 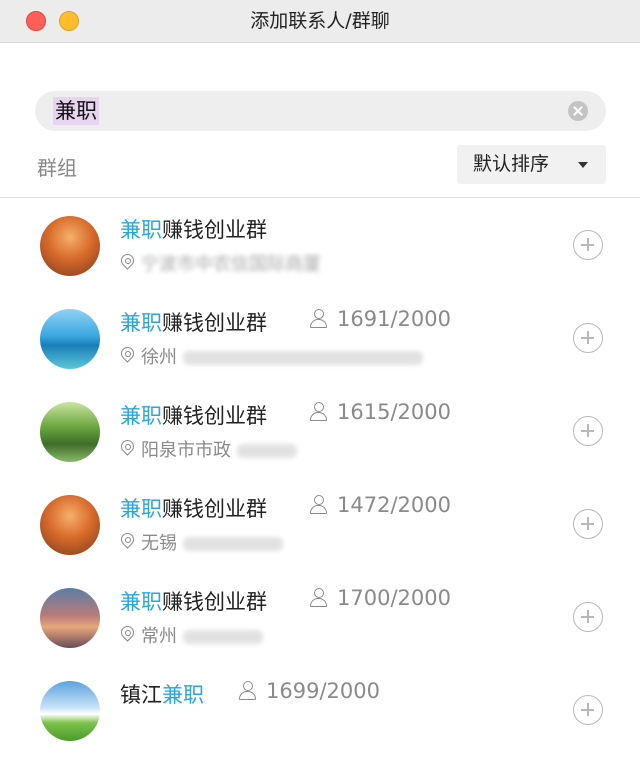 I want to click on title-bar: 添加联系人/群聊, so click(x=320, y=21).